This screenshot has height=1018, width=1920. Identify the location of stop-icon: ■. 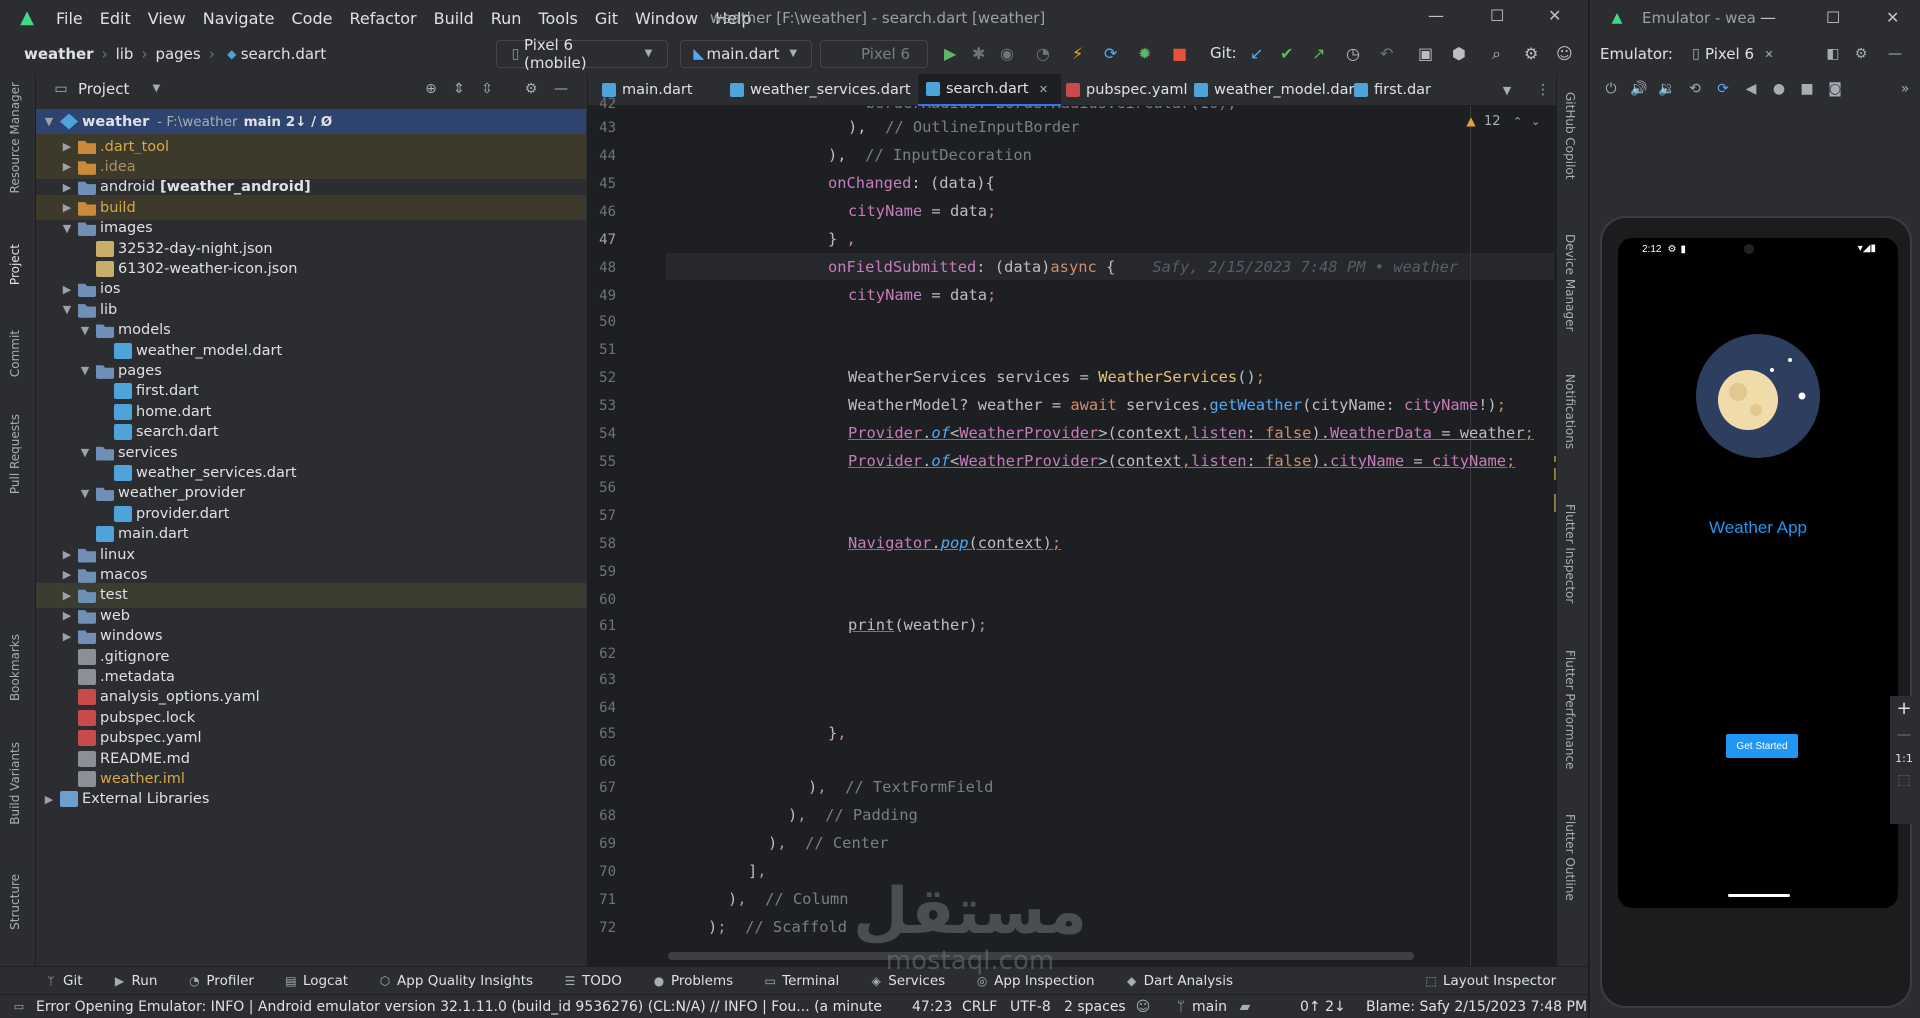
(1179, 53).